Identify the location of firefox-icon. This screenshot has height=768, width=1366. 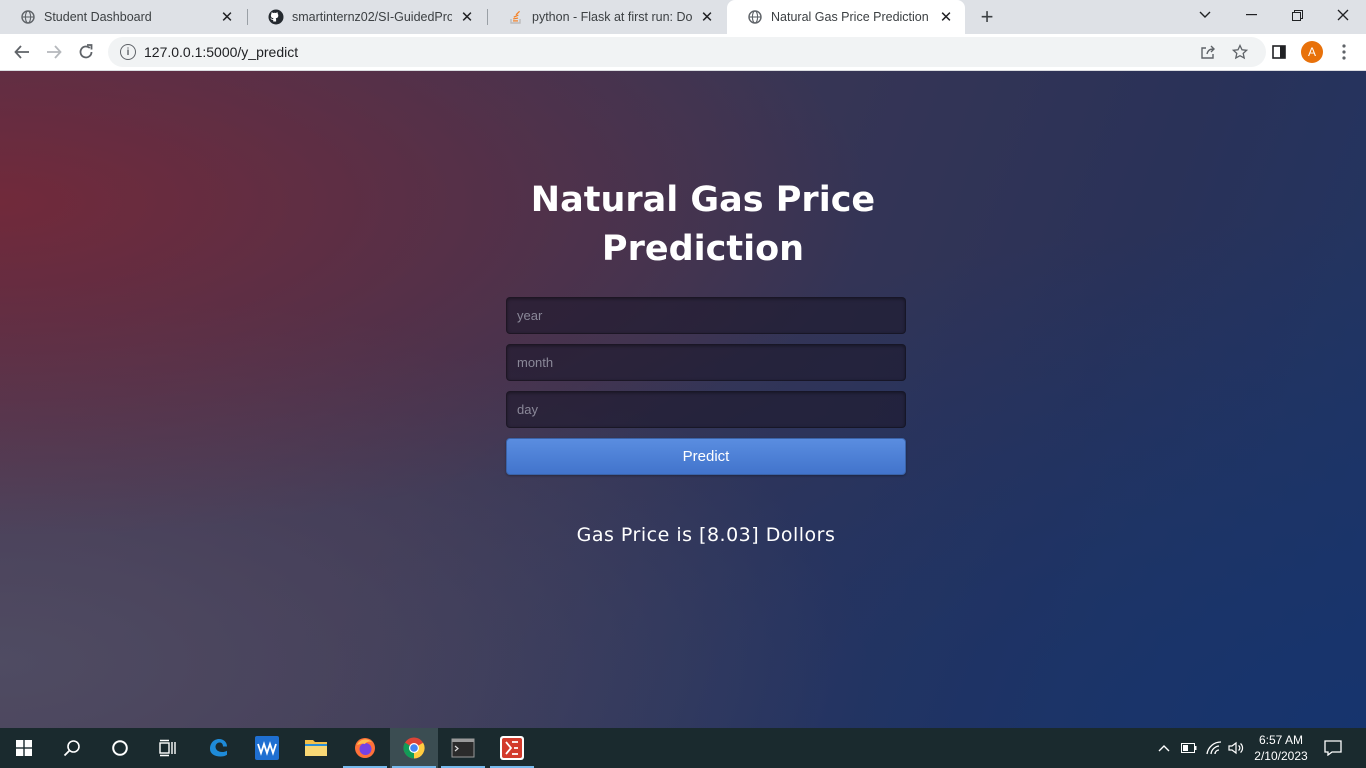
(365, 748).